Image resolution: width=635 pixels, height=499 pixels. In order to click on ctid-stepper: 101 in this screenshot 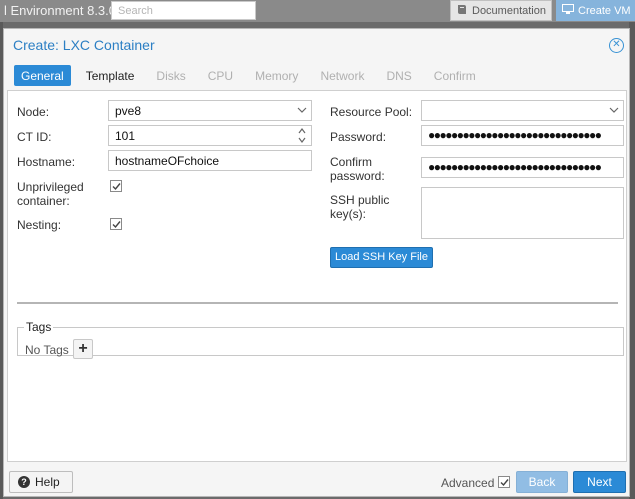, I will do `click(210, 135)`.